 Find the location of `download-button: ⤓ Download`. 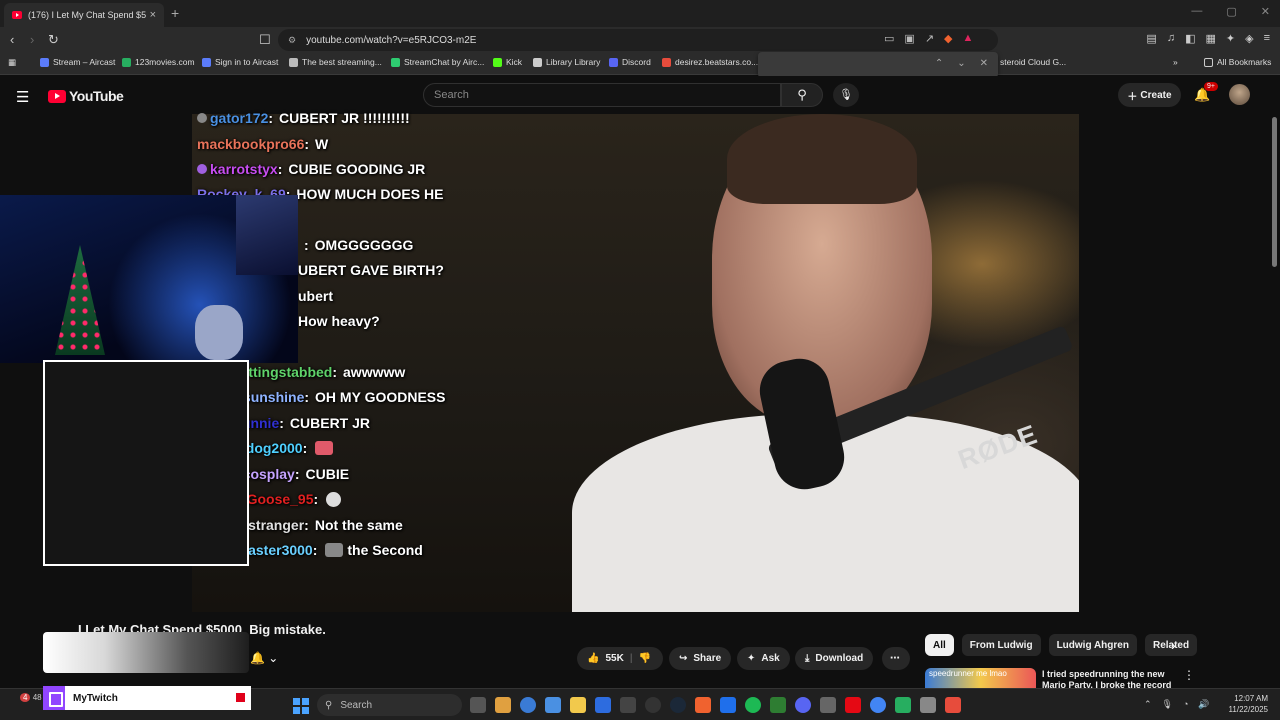

download-button: ⤓ Download is located at coordinates (834, 658).